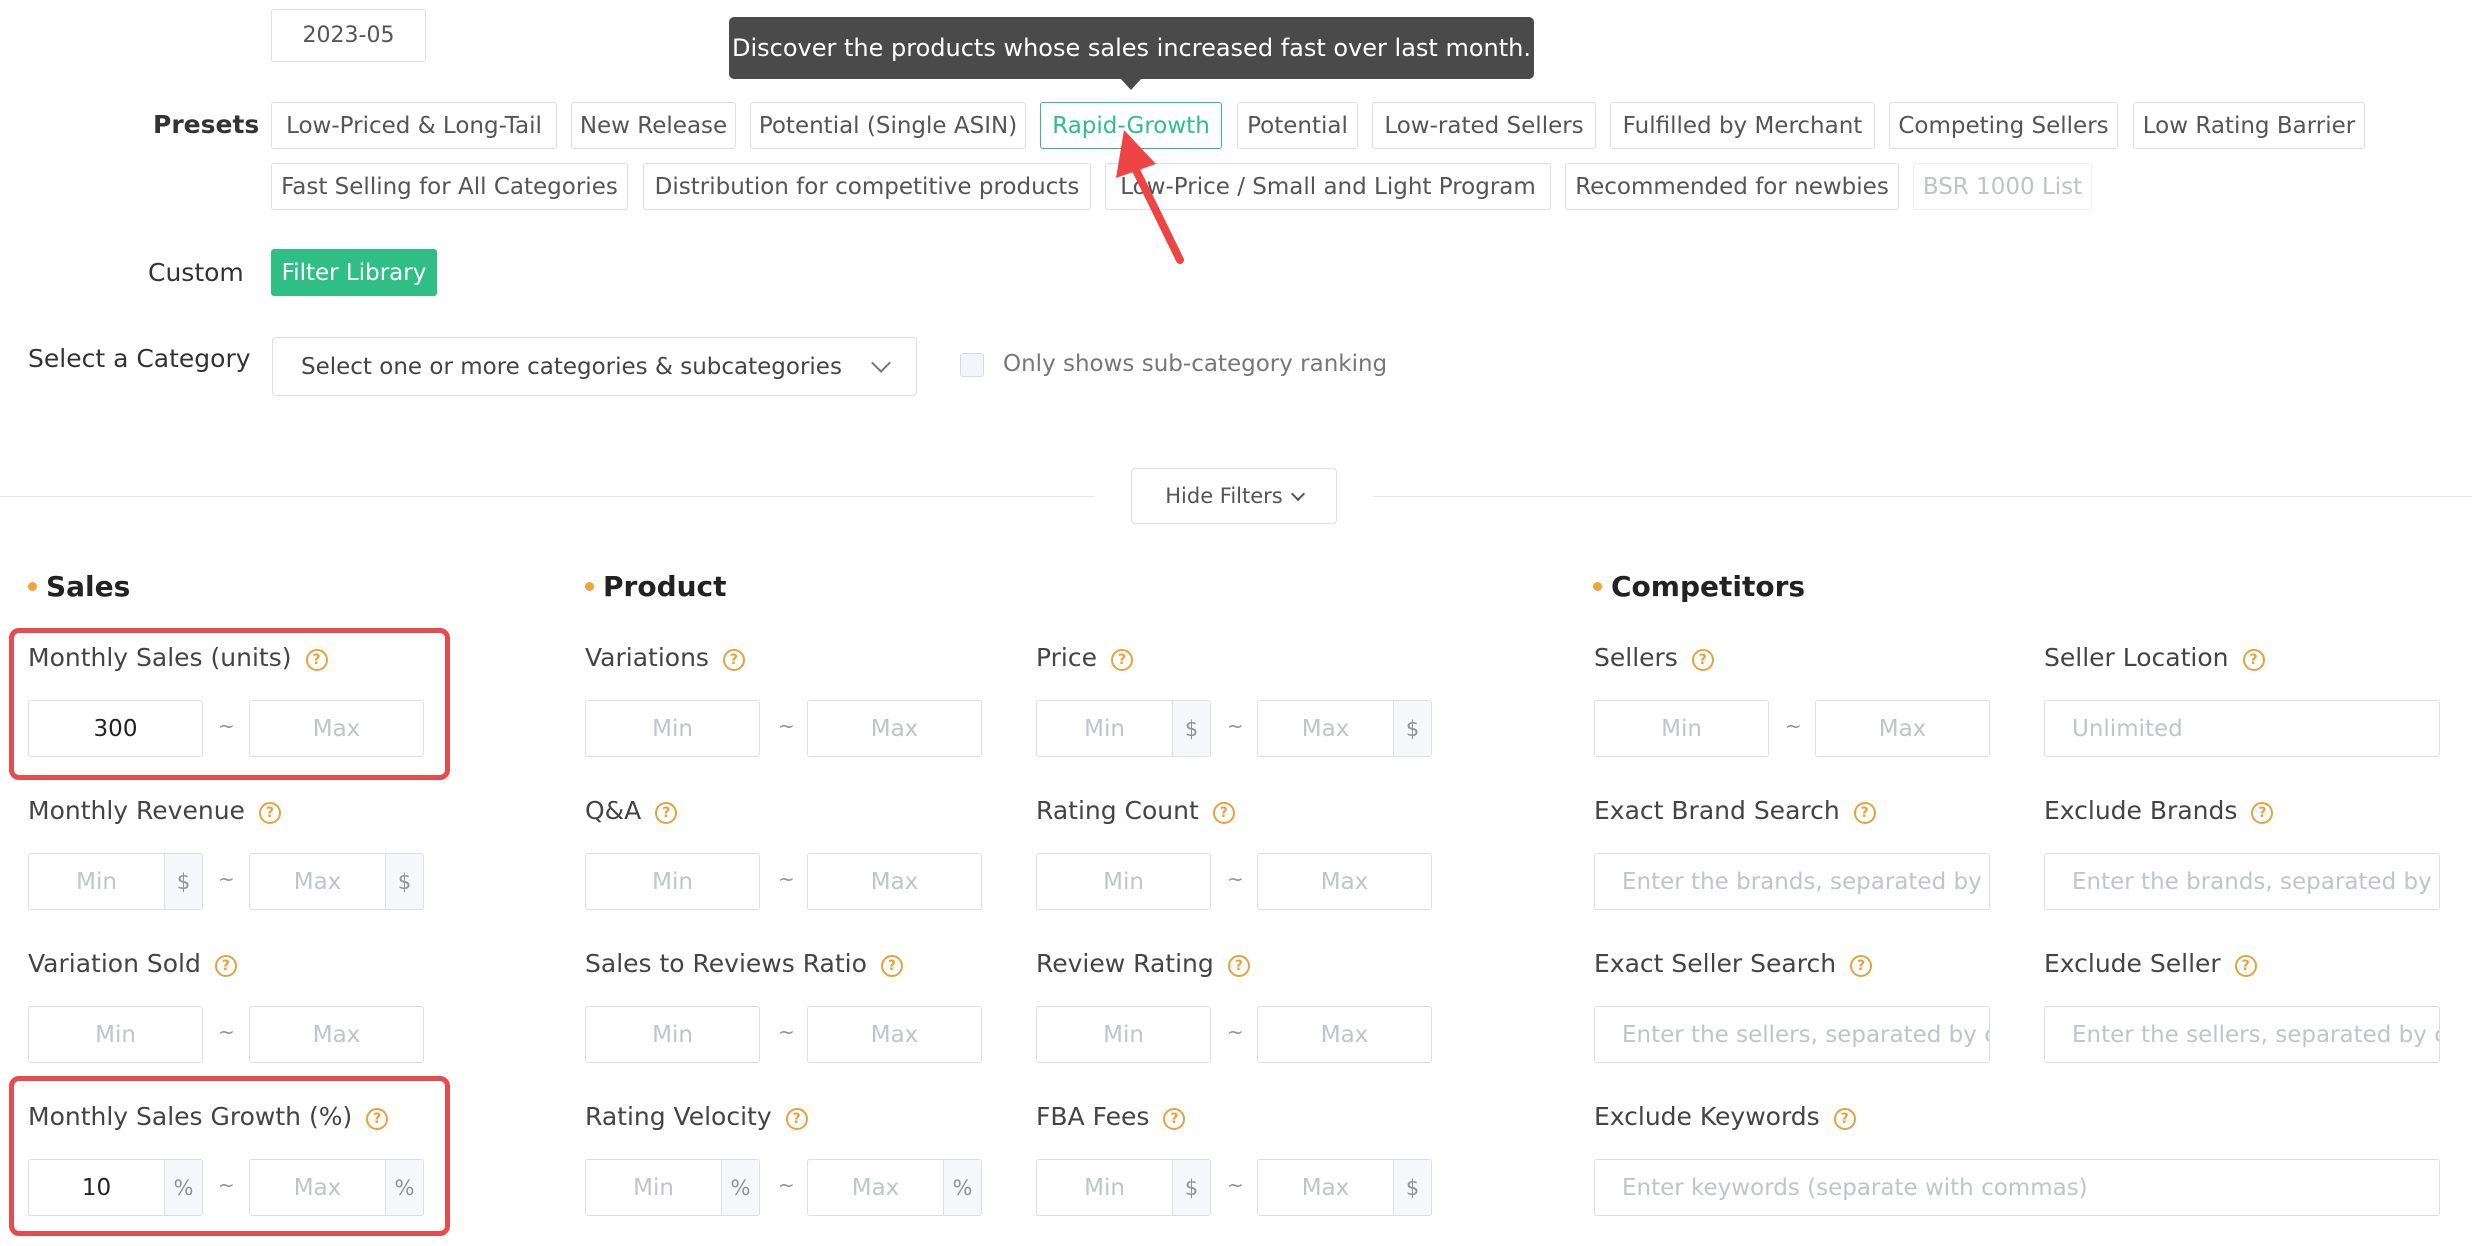 This screenshot has width=2472, height=1246. I want to click on hide-filters-label: Hide Filters, so click(1224, 496).